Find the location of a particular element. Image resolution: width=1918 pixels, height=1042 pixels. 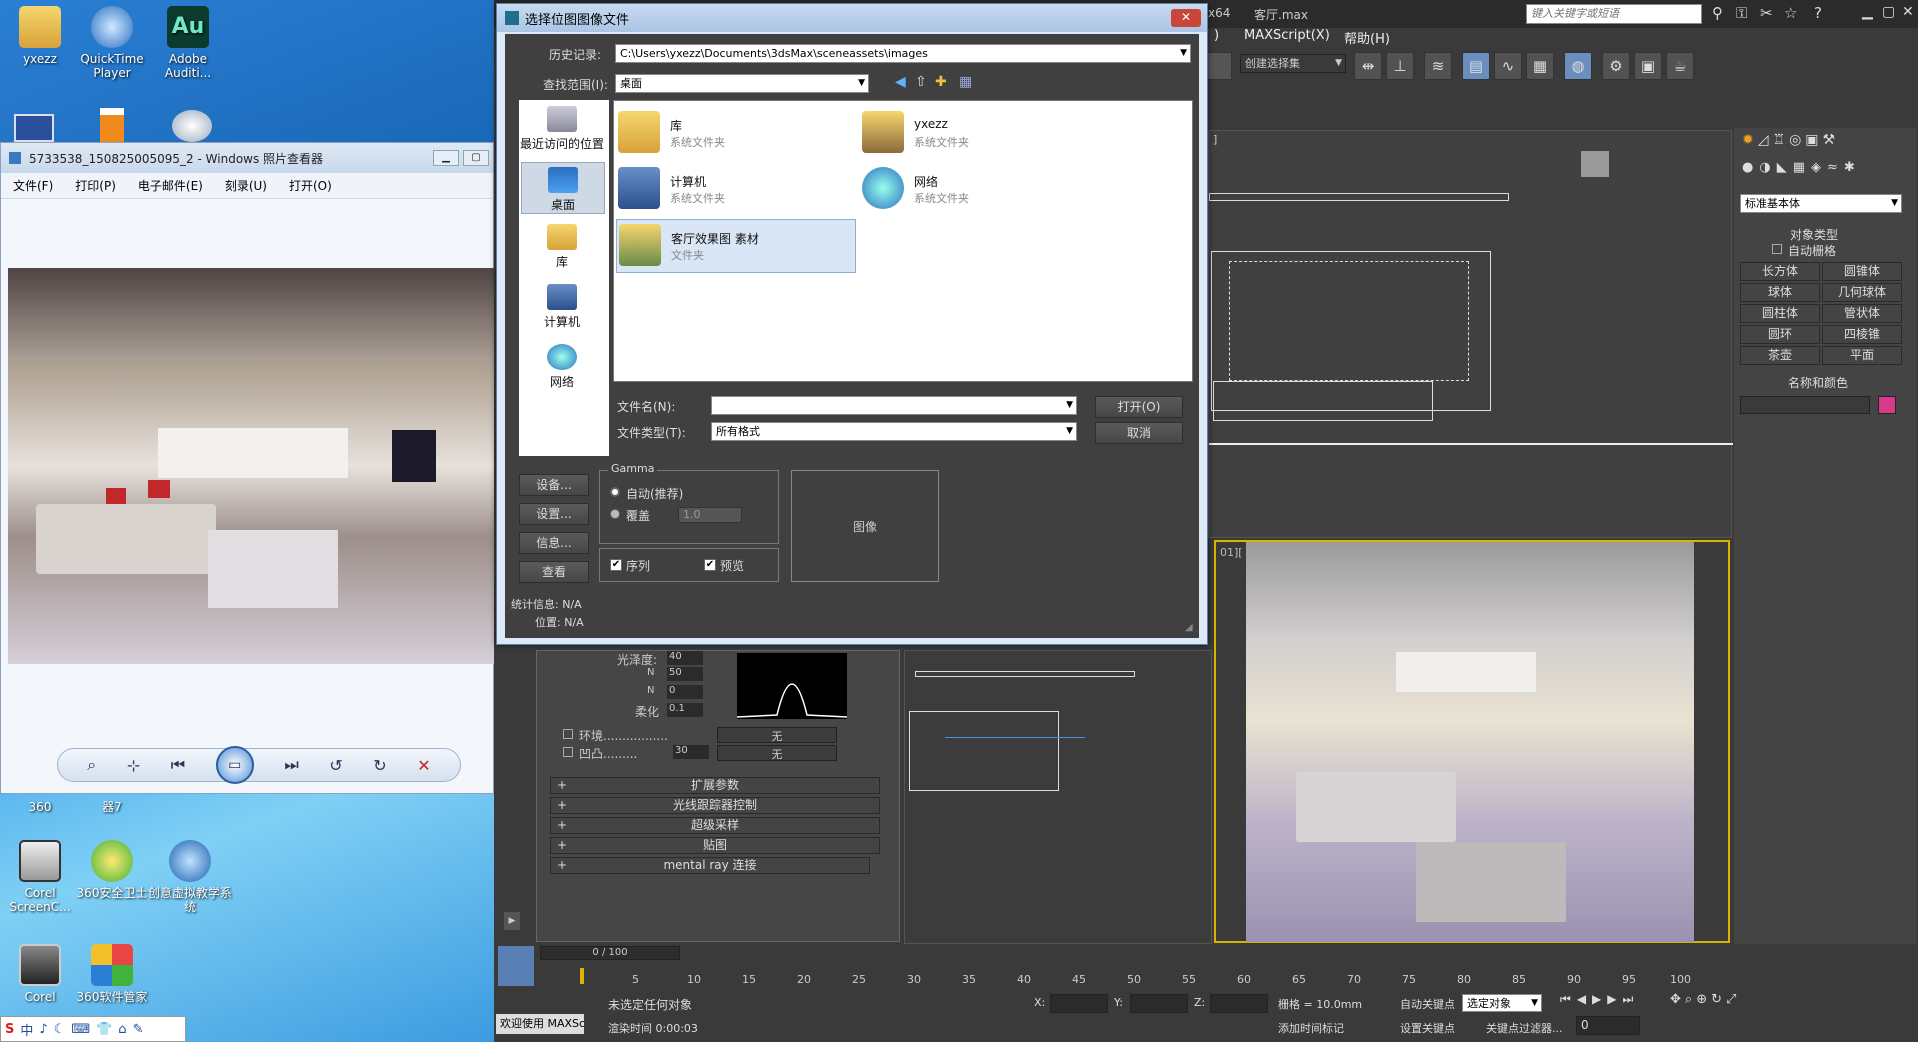

tab-display-icon: ▣ is located at coordinates (1811, 143).